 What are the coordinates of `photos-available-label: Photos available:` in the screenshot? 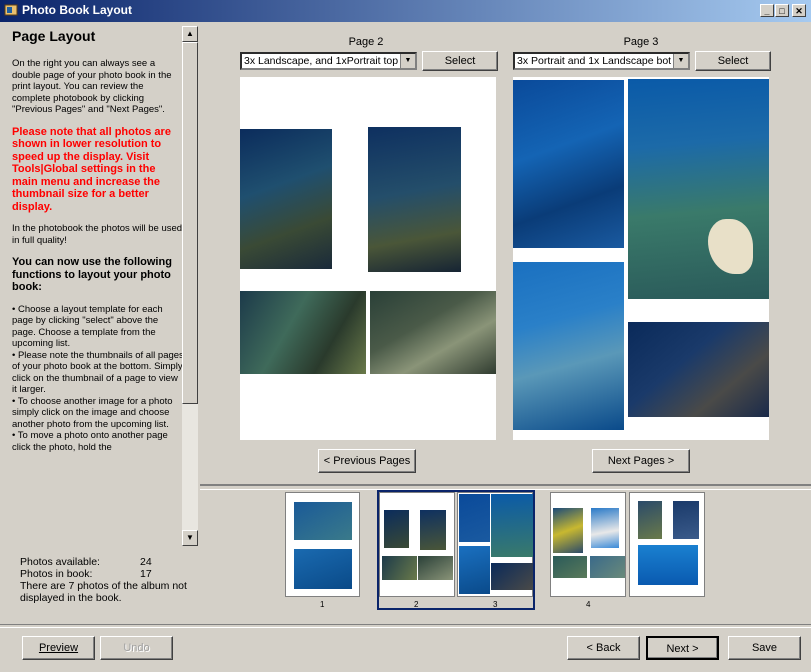 It's located at (60, 562).